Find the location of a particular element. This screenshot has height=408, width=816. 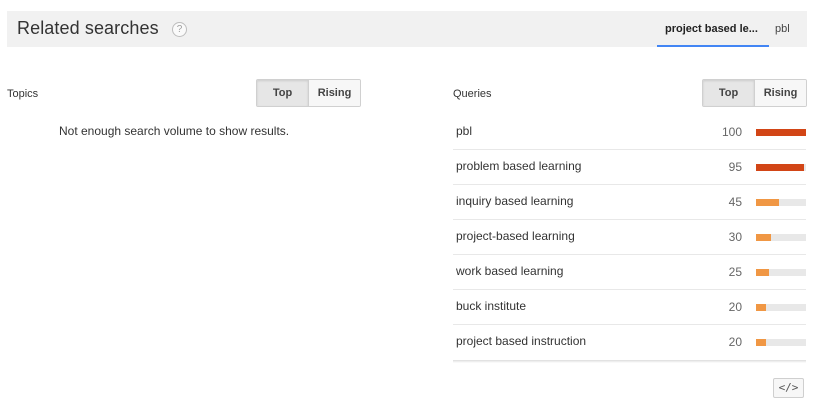

section-title: Related searches is located at coordinates (88, 28).